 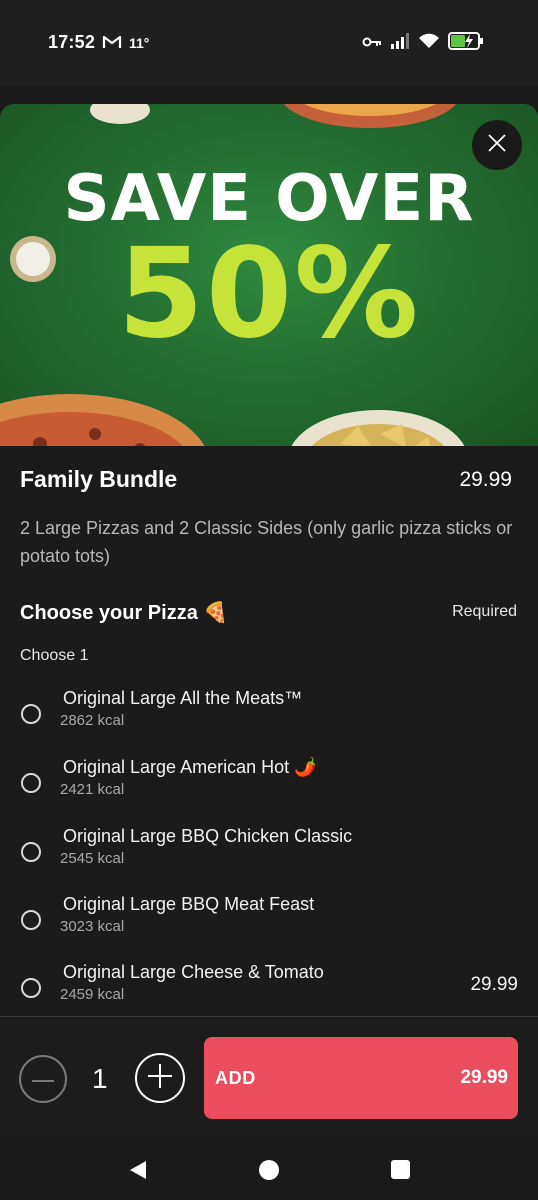 I want to click on status-bar: 17:52 11°, so click(x=269, y=43).